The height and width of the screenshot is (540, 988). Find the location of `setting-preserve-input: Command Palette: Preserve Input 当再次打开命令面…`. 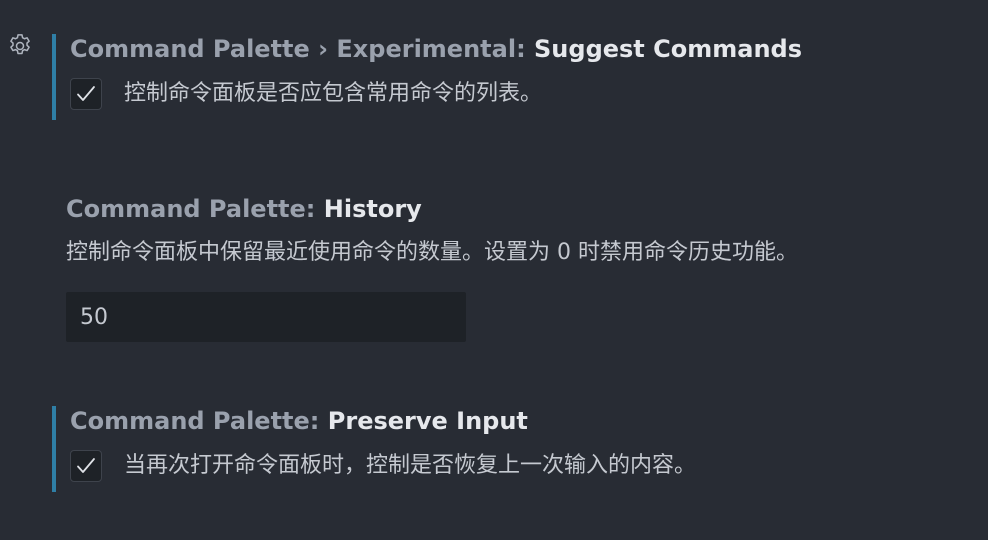

setting-preserve-input: Command Palette: Preserve Input 当再次打开命令面… is located at coordinates (514, 449).